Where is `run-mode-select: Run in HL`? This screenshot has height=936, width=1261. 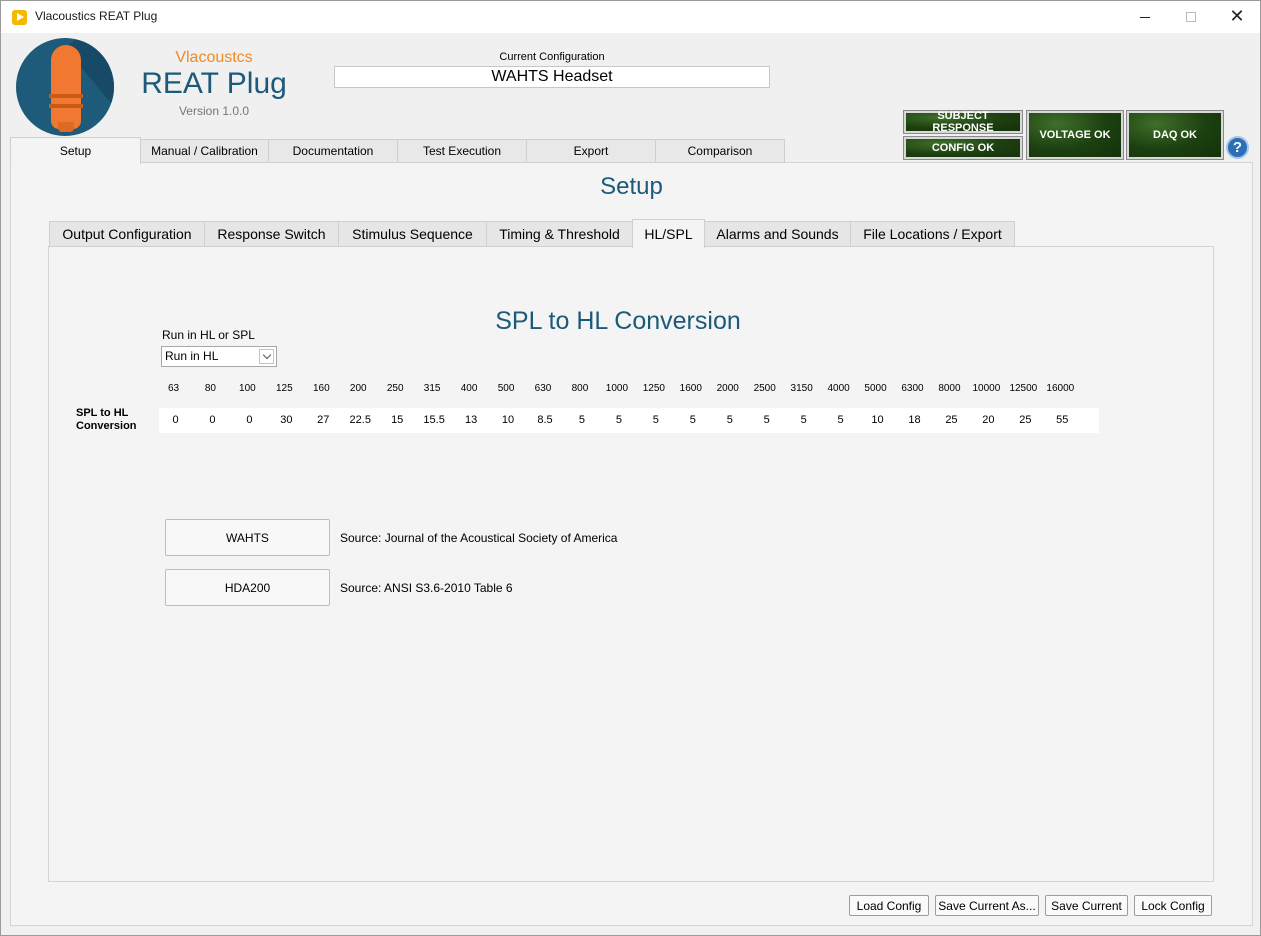 run-mode-select: Run in HL is located at coordinates (219, 356).